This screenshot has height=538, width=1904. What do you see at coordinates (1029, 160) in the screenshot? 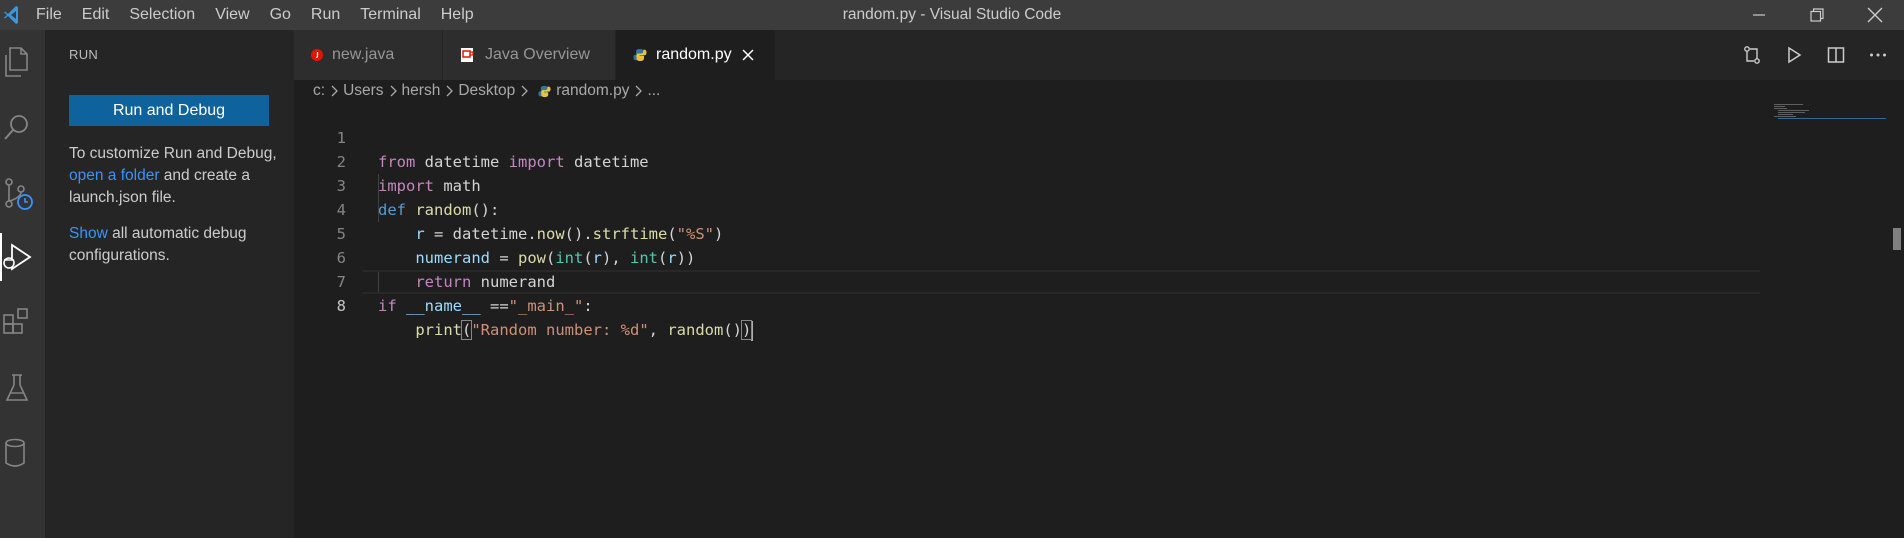
I see `code-line: 2 import math` at bounding box center [1029, 160].